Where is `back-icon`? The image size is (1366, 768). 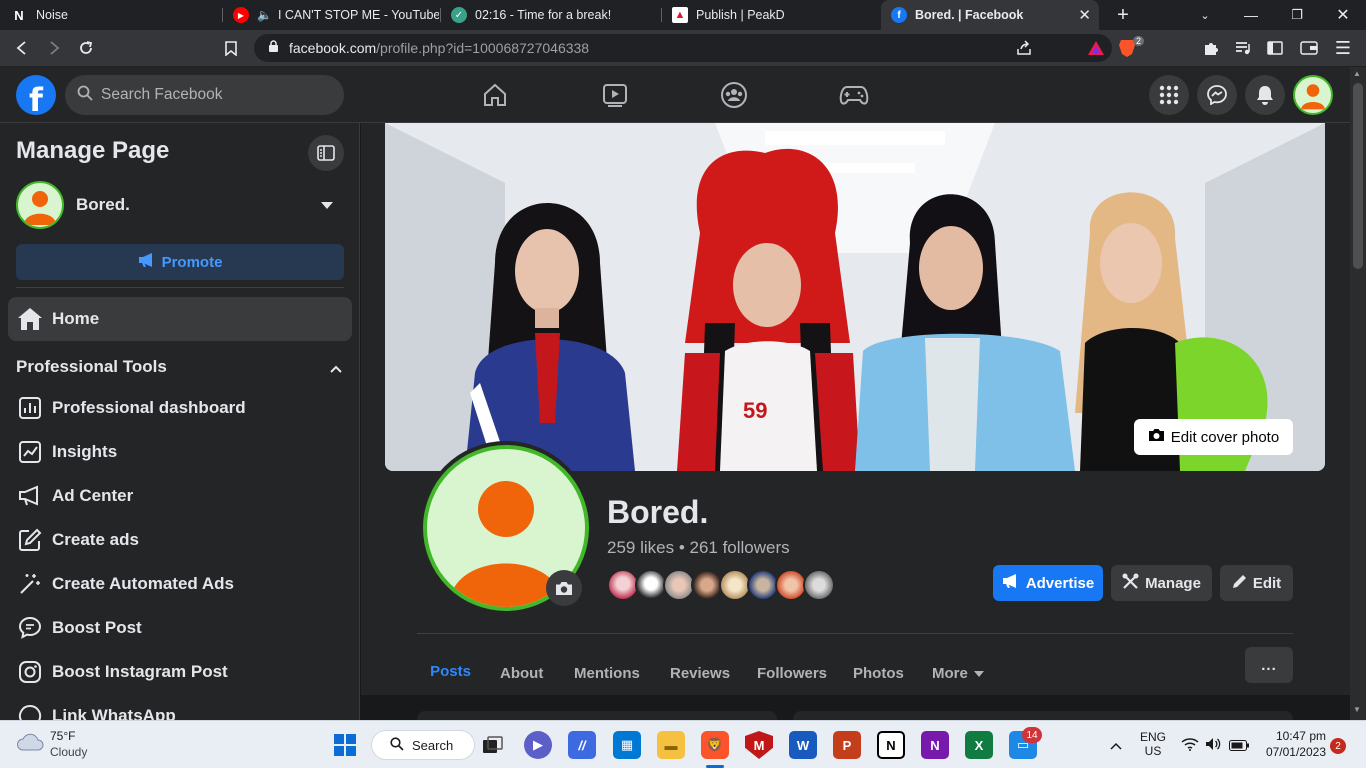 back-icon is located at coordinates (22, 48).